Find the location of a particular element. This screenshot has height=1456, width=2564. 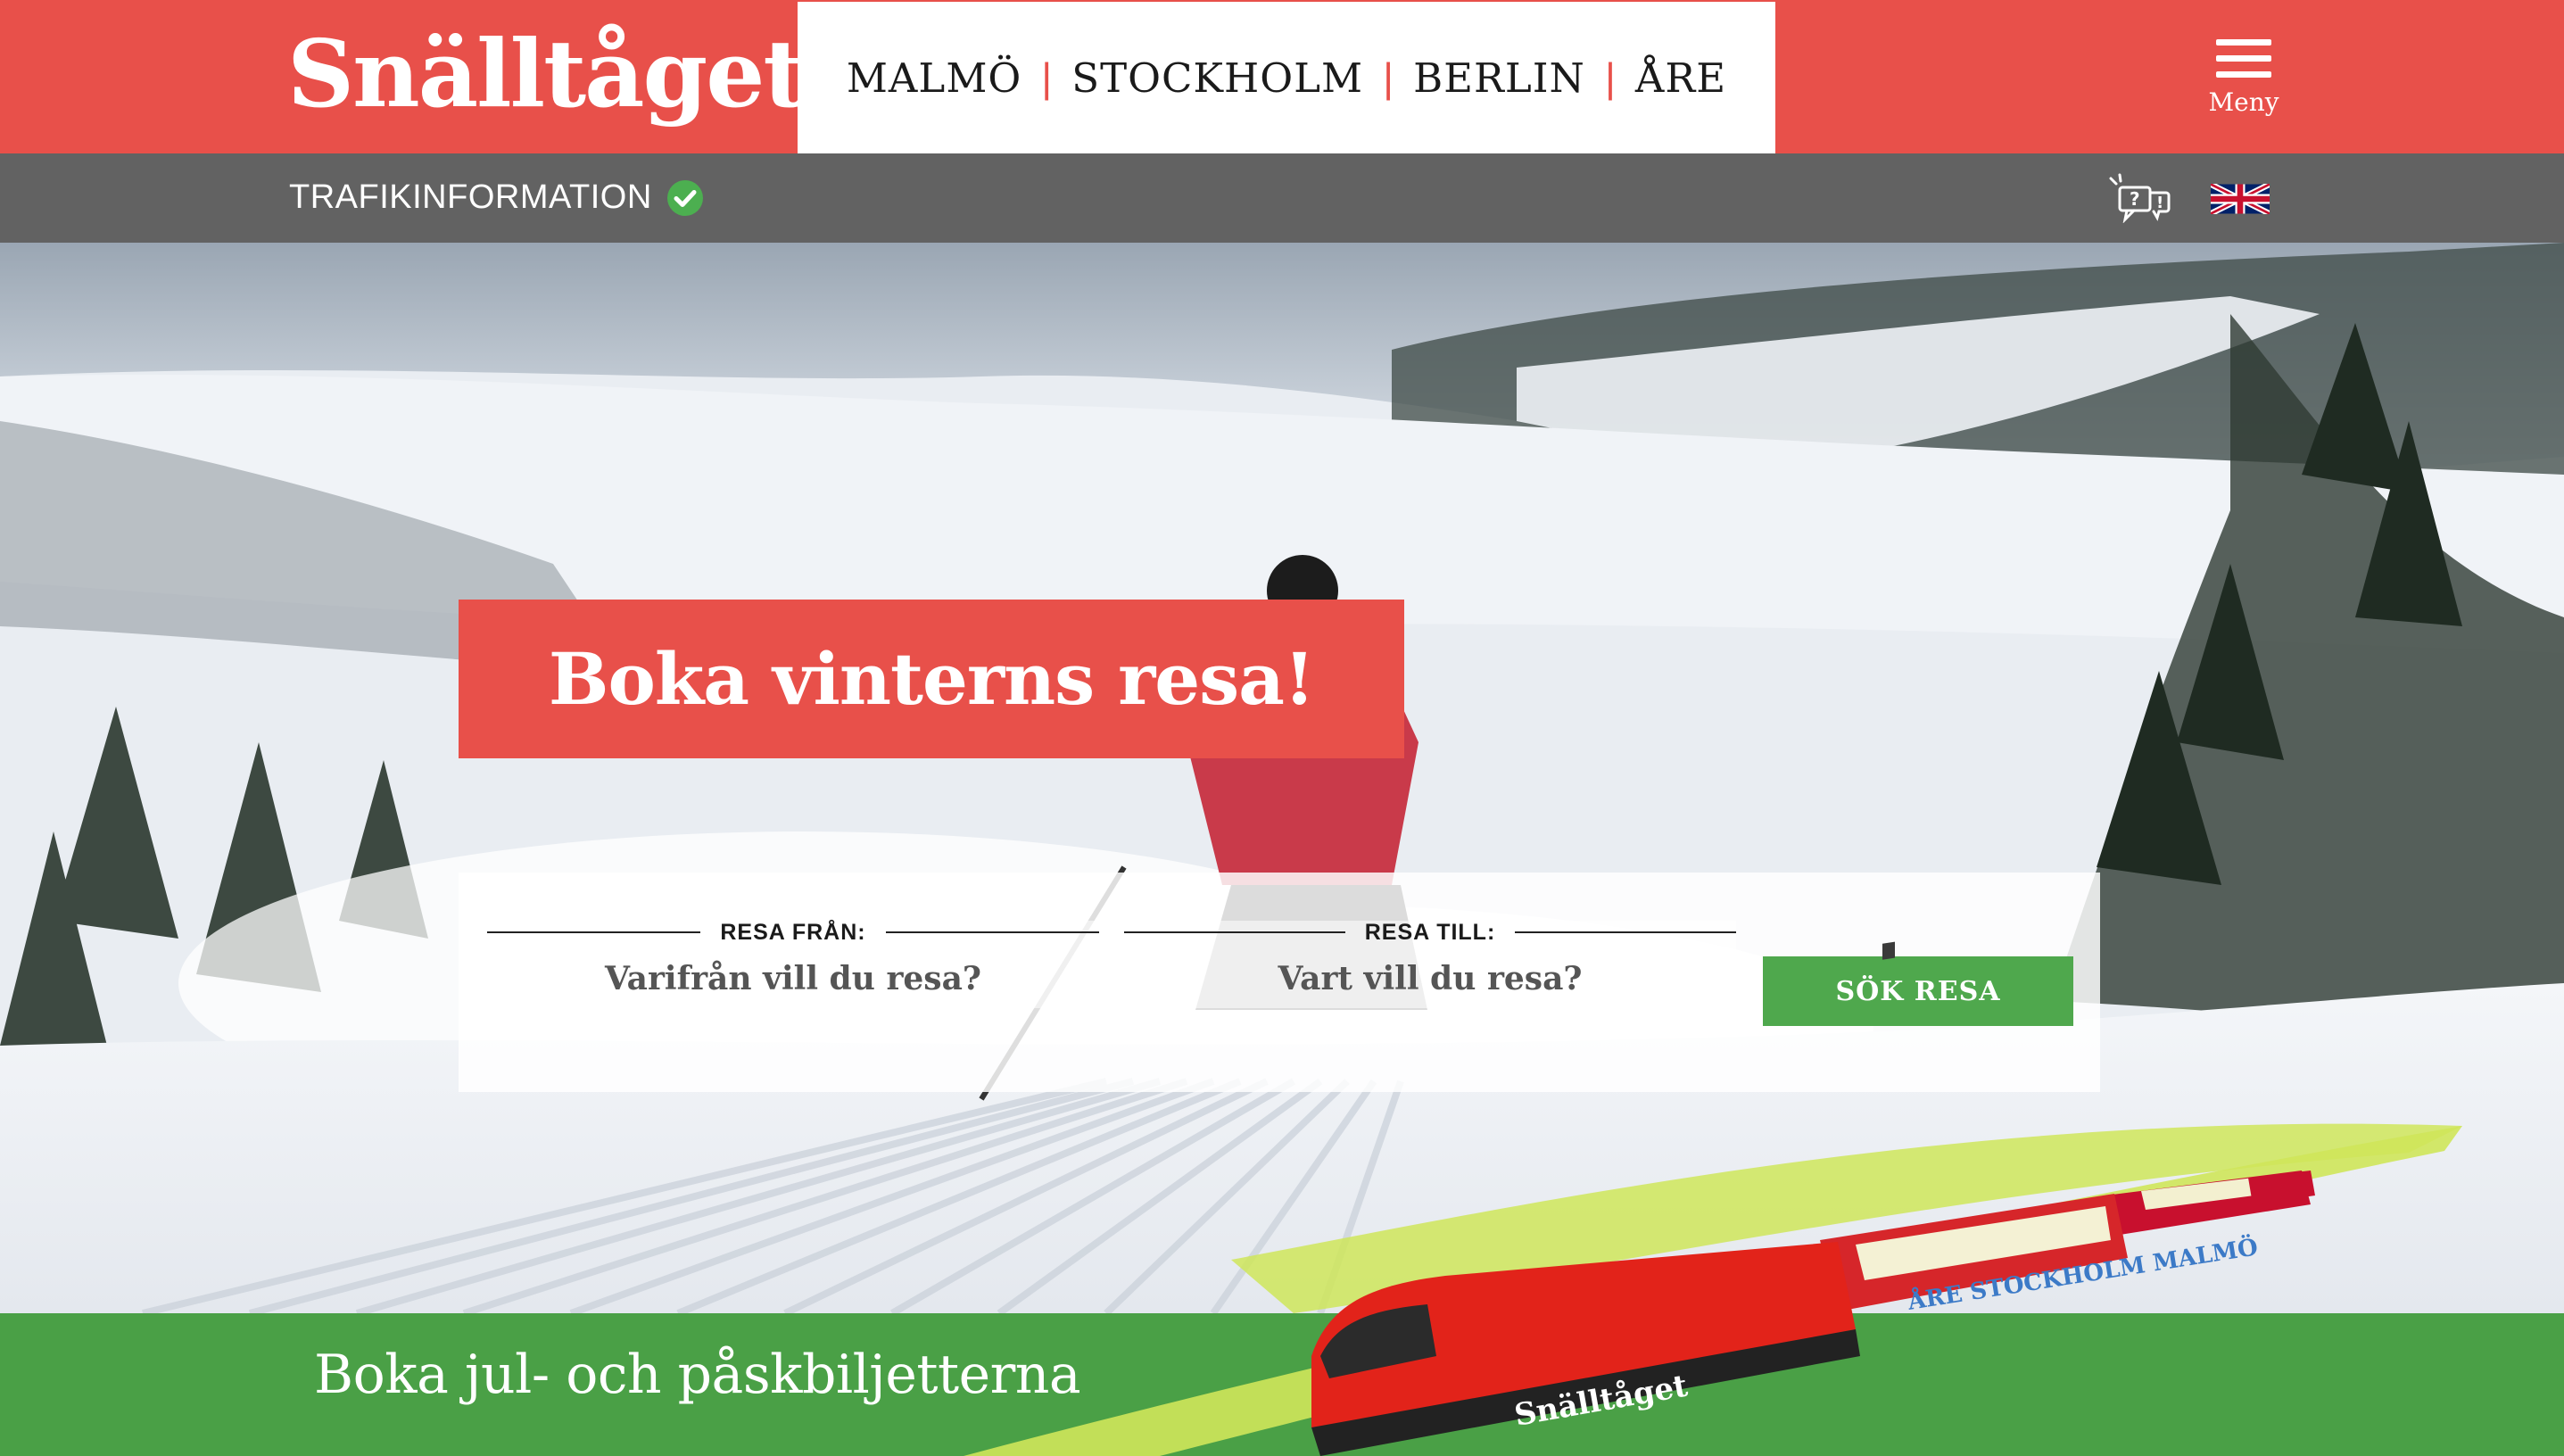

check-circle-icon is located at coordinates (684, 197).